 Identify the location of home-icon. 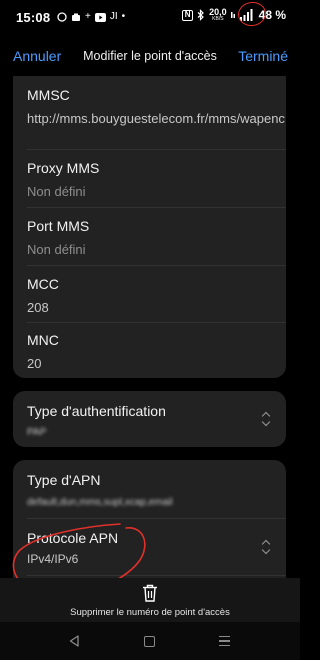
(149, 641).